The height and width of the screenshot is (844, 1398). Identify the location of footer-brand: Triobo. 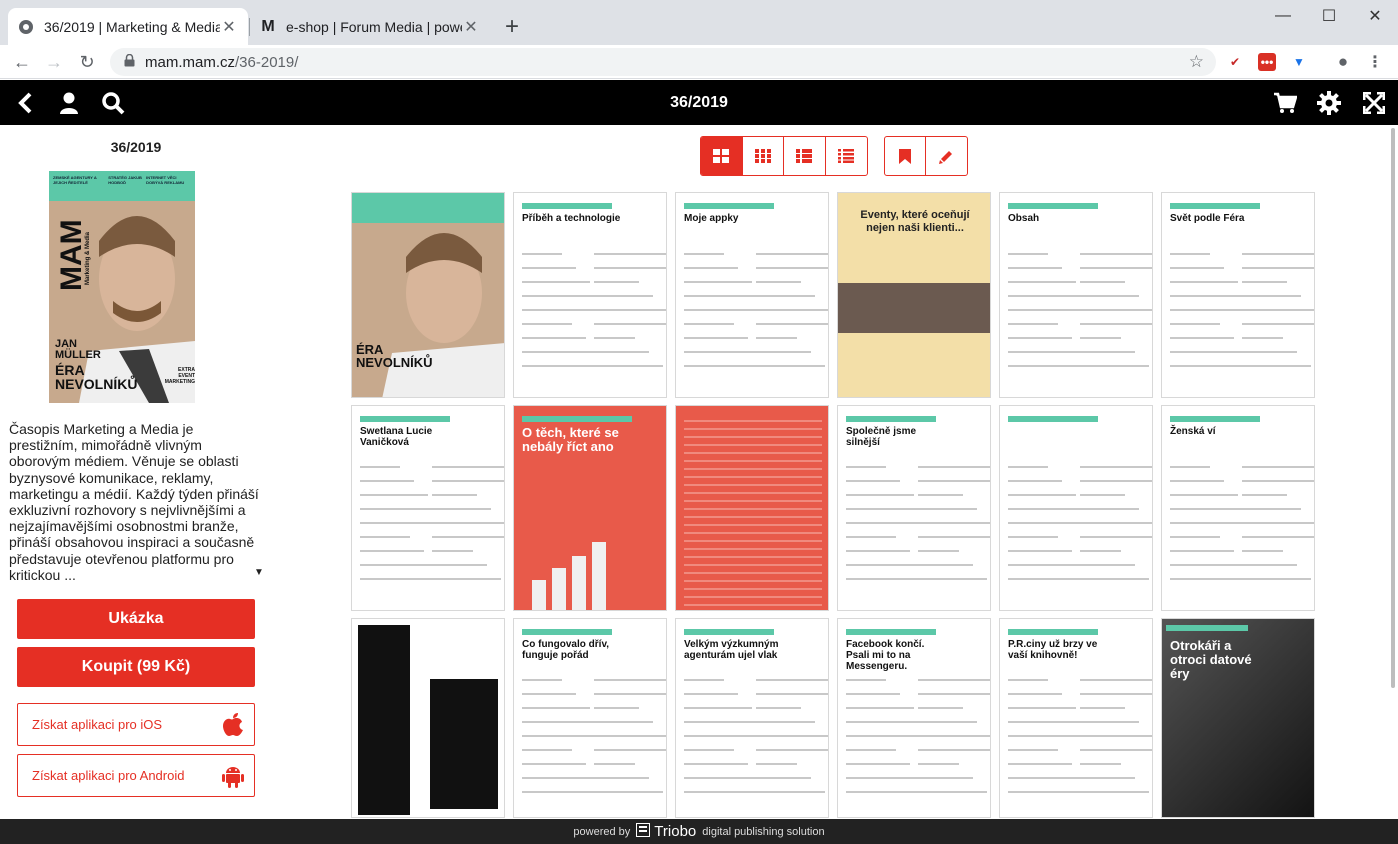
(675, 831).